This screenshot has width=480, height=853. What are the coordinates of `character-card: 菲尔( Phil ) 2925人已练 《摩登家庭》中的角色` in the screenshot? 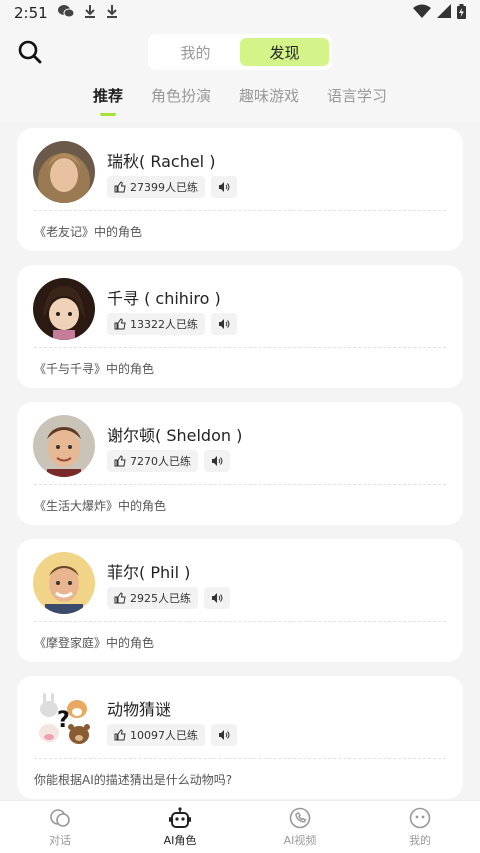 It's located at (240, 600).